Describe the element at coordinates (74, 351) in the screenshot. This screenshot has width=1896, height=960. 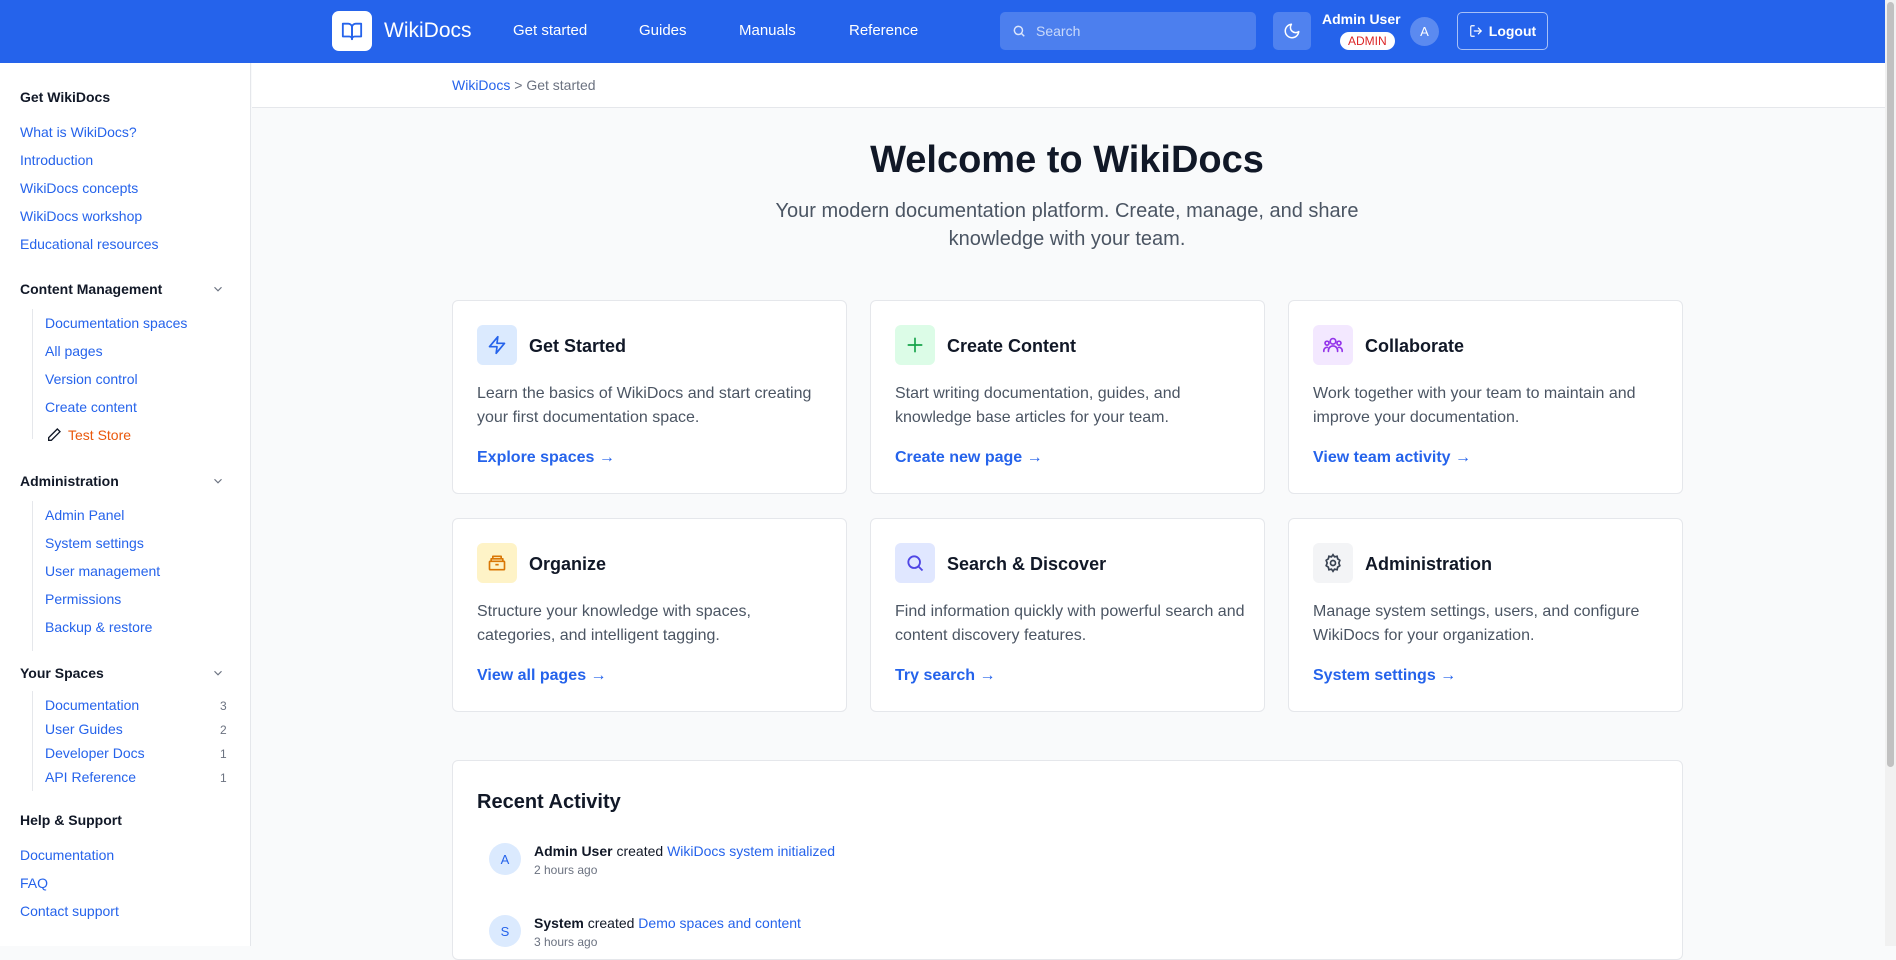
I see `sidebar-item-all-pages: All pages` at that location.